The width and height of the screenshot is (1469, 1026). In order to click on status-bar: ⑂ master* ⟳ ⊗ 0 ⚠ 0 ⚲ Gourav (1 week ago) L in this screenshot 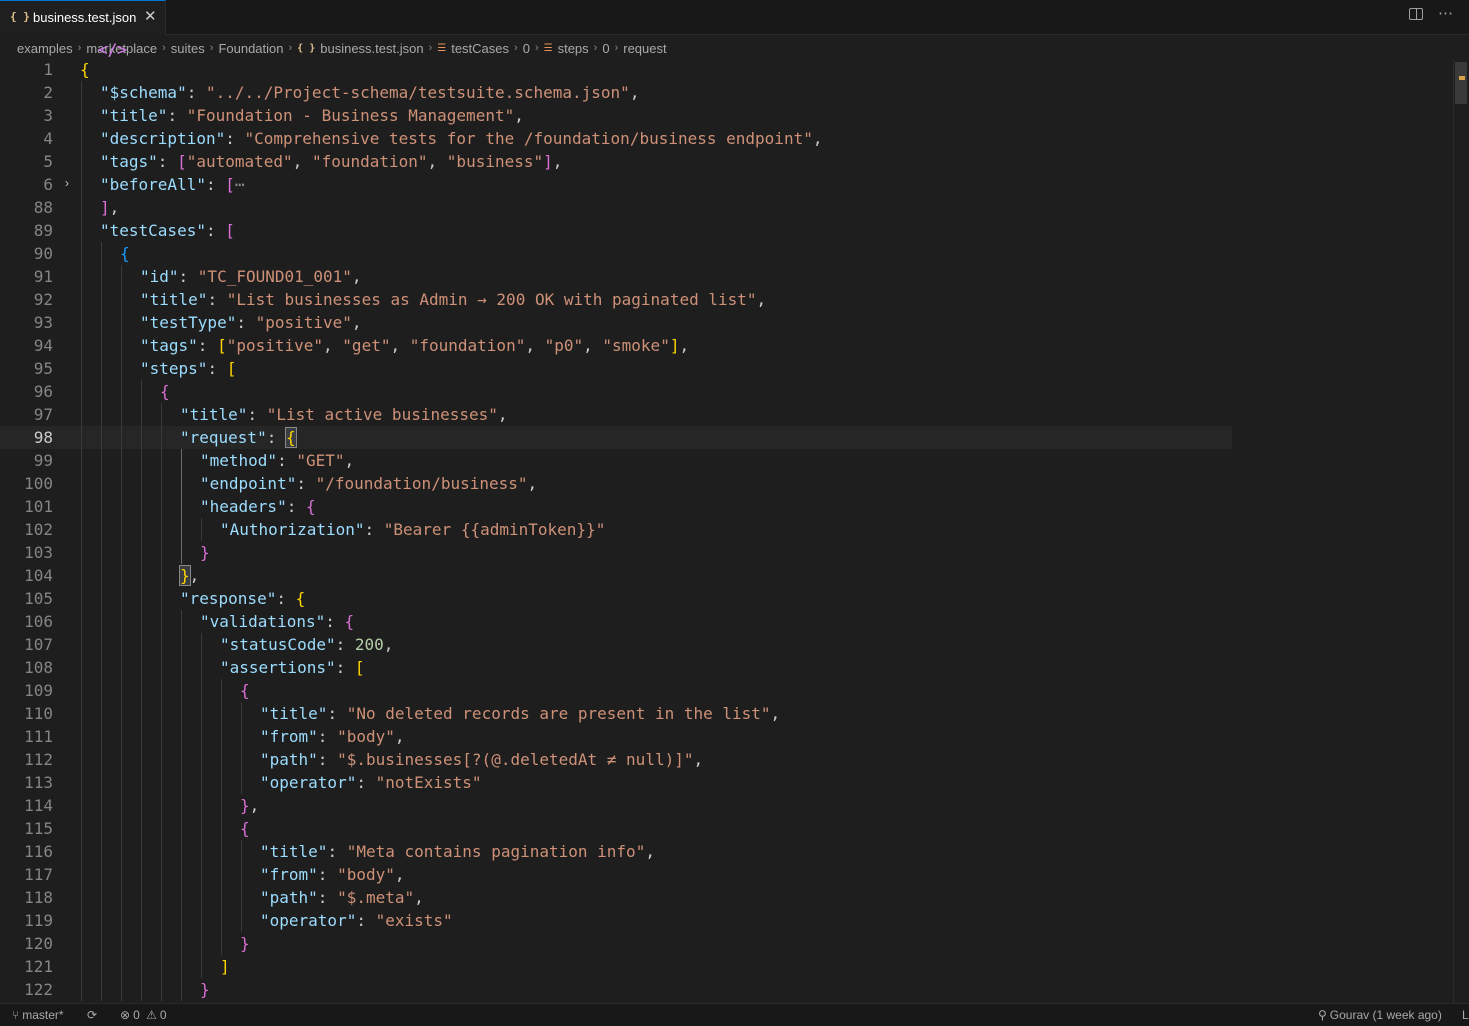, I will do `click(734, 1014)`.